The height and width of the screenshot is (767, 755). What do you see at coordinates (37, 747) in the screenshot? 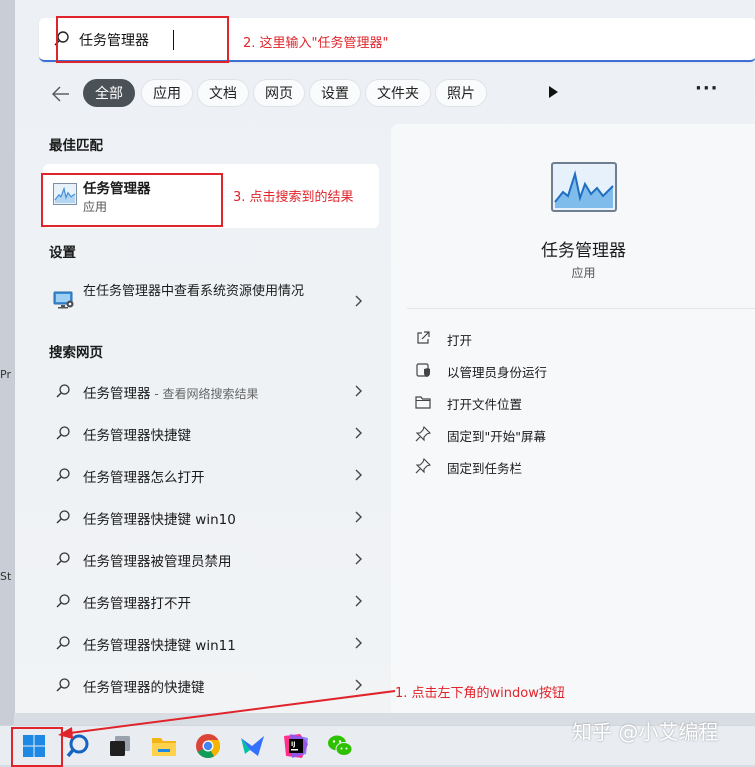
I see `annotation-box-start` at bounding box center [37, 747].